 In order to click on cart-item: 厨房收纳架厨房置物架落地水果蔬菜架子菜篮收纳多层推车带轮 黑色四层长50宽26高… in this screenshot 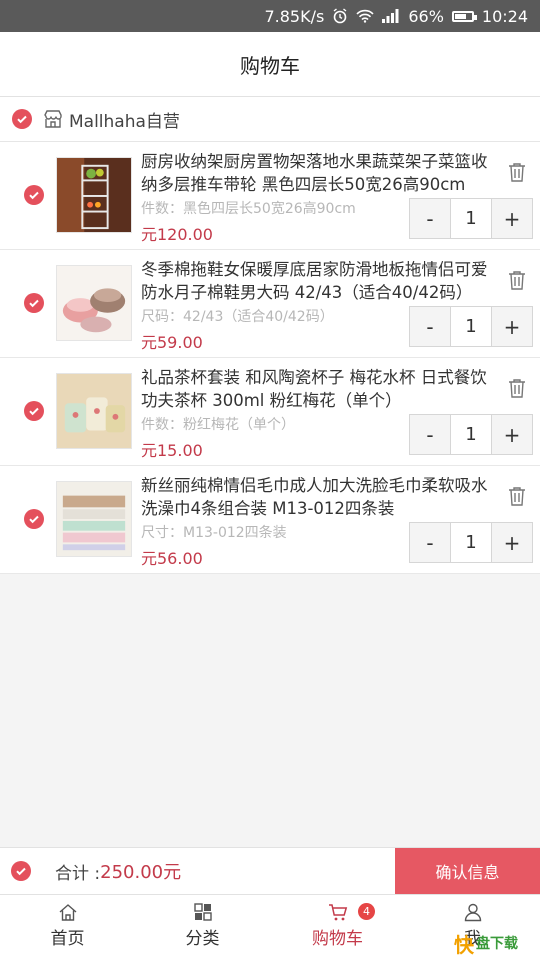, I will do `click(270, 196)`.